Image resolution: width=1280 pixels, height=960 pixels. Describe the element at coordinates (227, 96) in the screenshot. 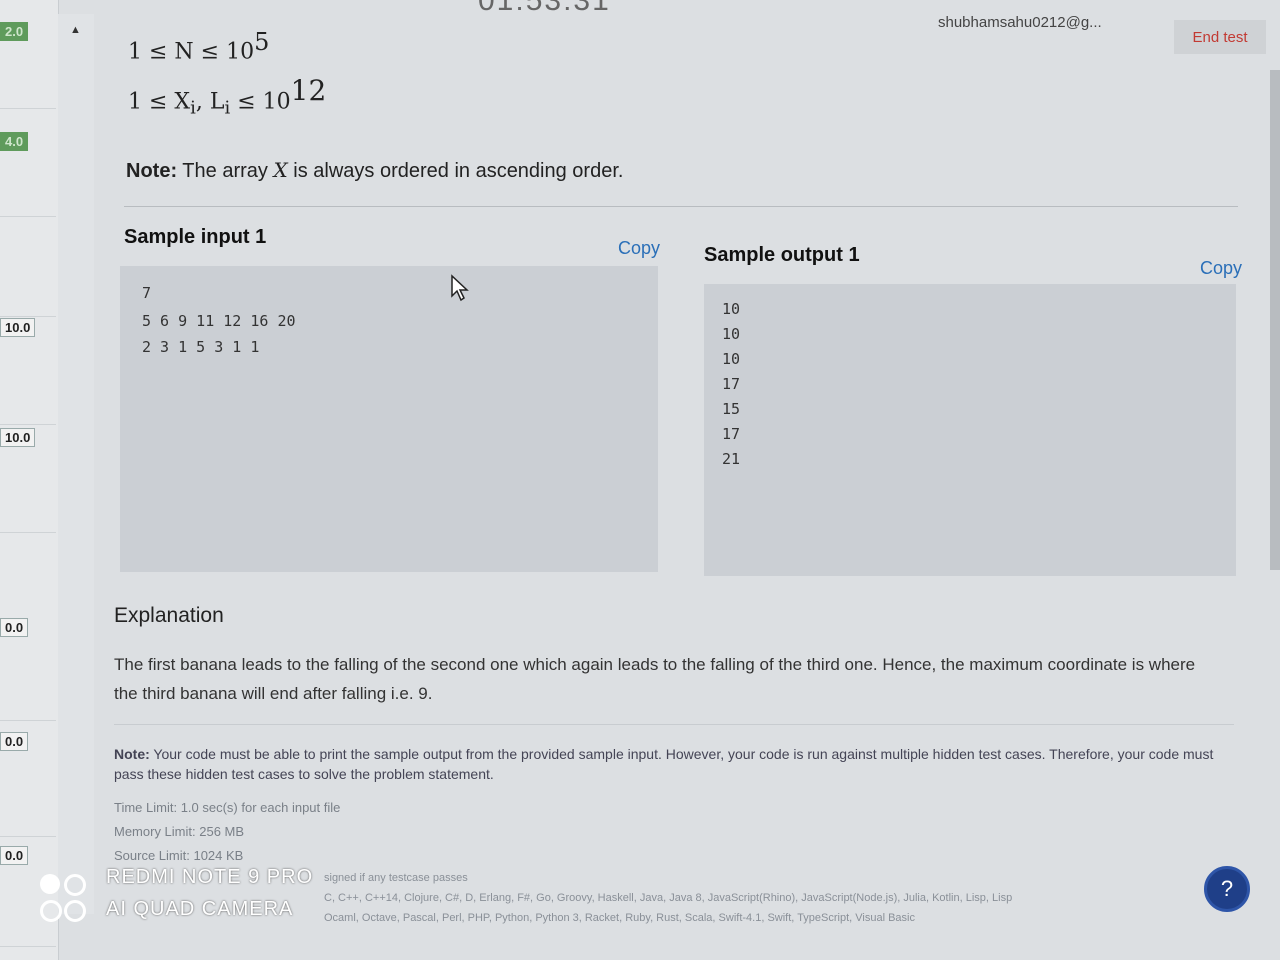

I see `constraint-x-l: 1 ≤ Xi, Li ≤ 1012` at that location.